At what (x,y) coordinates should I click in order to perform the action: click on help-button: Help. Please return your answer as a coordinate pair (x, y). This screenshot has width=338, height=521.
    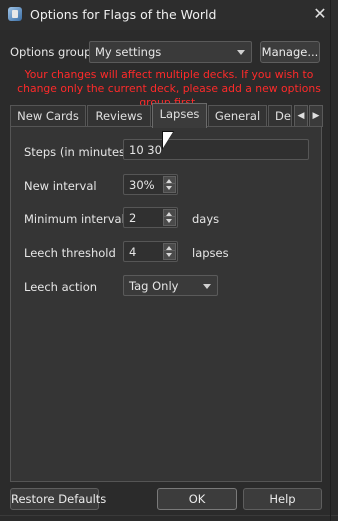
    Looking at the image, I should click on (282, 499).